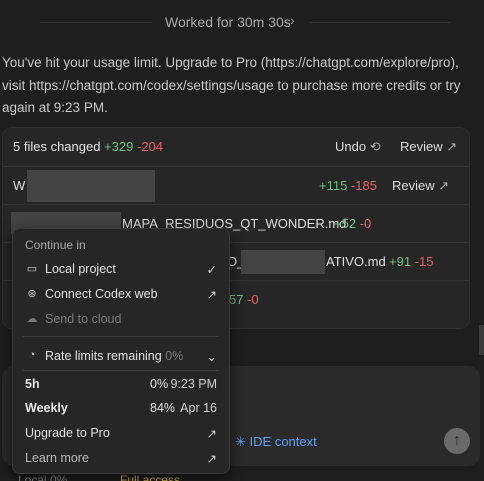 The height and width of the screenshot is (481, 484). I want to click on menu-item-send-cloud: ☁ Send to cloud, so click(121, 319).